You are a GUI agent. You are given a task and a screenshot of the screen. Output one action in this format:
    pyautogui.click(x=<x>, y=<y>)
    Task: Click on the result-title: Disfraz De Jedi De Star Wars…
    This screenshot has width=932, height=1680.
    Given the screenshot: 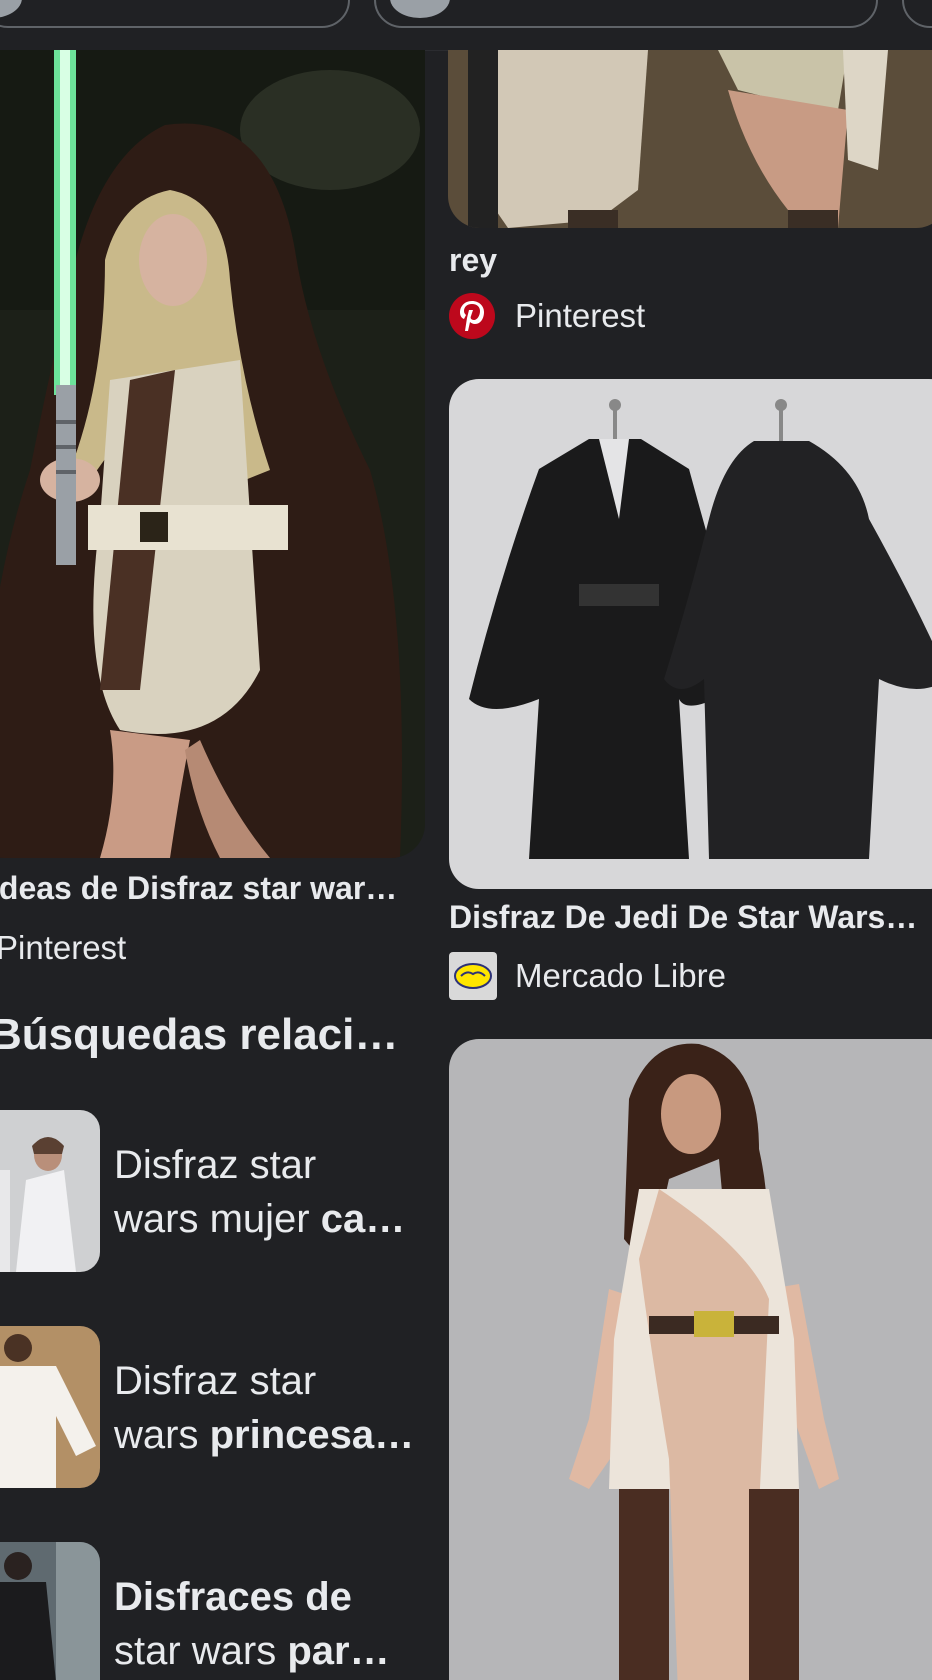 What is the action you would take?
    pyautogui.click(x=690, y=917)
    